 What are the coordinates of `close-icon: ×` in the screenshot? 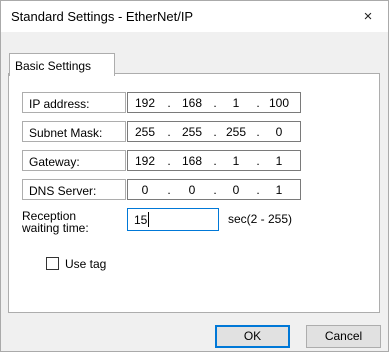 It's located at (368, 16).